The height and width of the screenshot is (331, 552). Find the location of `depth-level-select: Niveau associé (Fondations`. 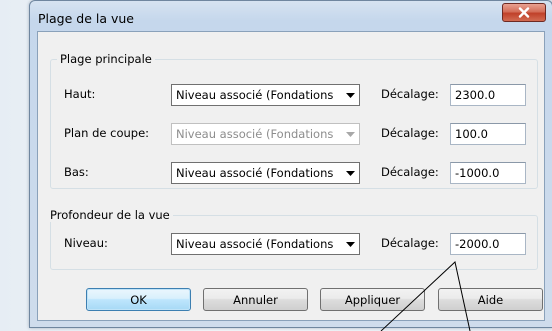

depth-level-select: Niveau associé (Fondations is located at coordinates (265, 244).